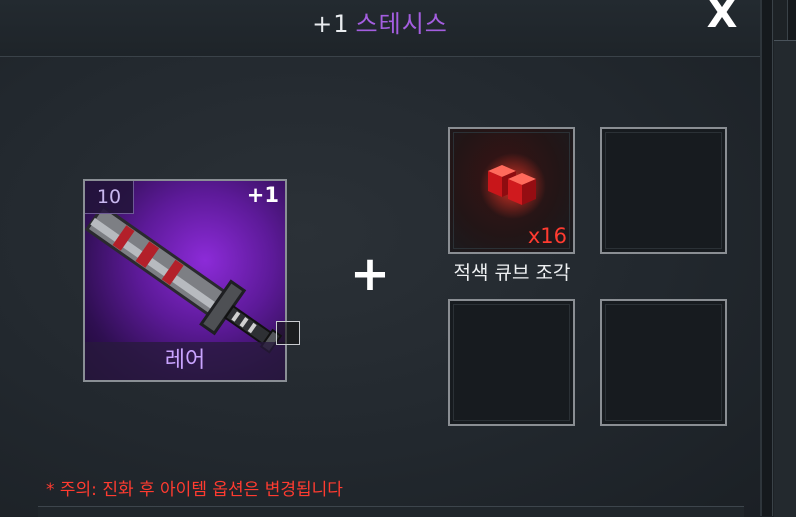 The image size is (796, 517). What do you see at coordinates (288, 333) in the screenshot?
I see `item-lock-checkbox` at bounding box center [288, 333].